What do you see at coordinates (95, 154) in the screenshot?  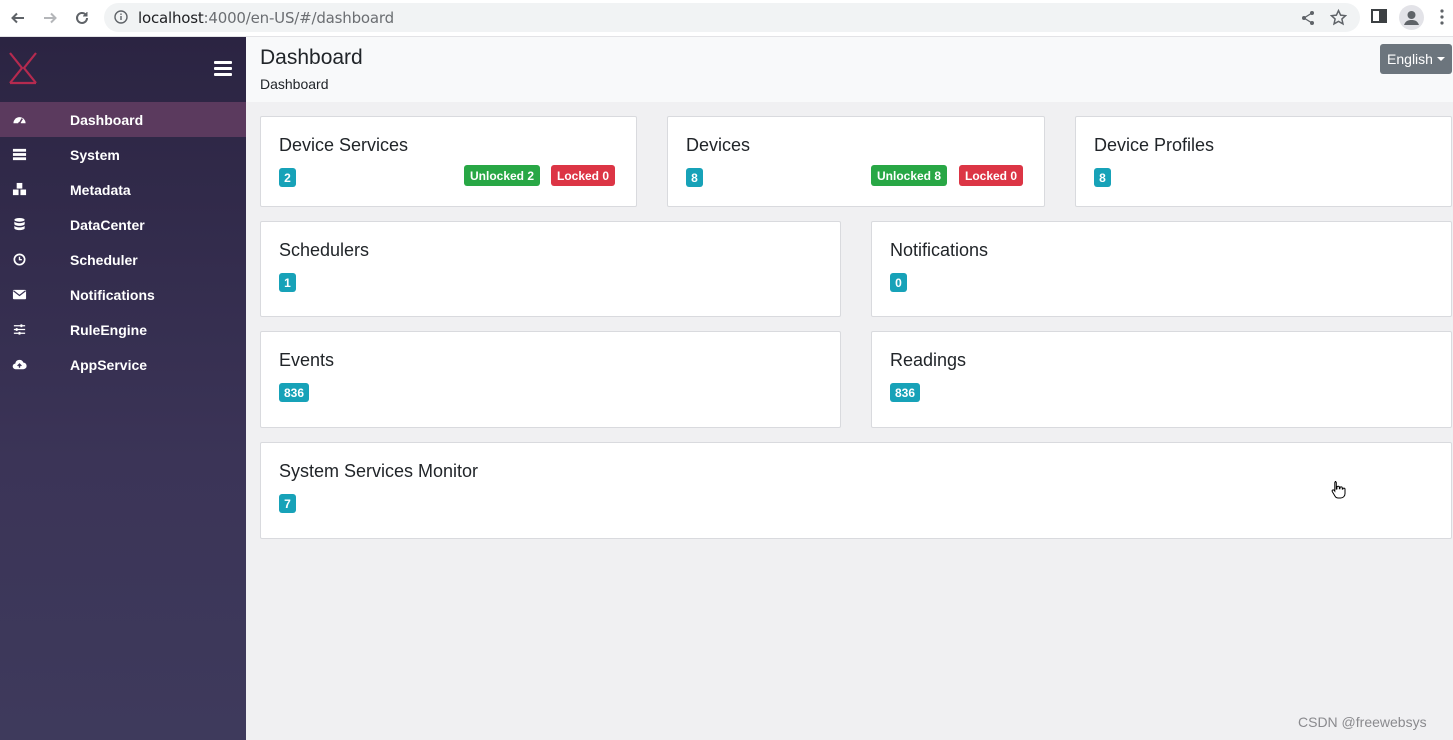 I see `sidebar-item-label: System` at bounding box center [95, 154].